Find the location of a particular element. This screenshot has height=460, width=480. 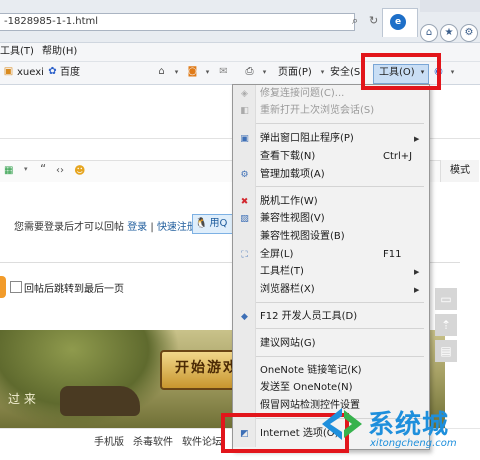

menu-item-reopen-session: 重新打开上次浏览会话(S) is located at coordinates (317, 111).